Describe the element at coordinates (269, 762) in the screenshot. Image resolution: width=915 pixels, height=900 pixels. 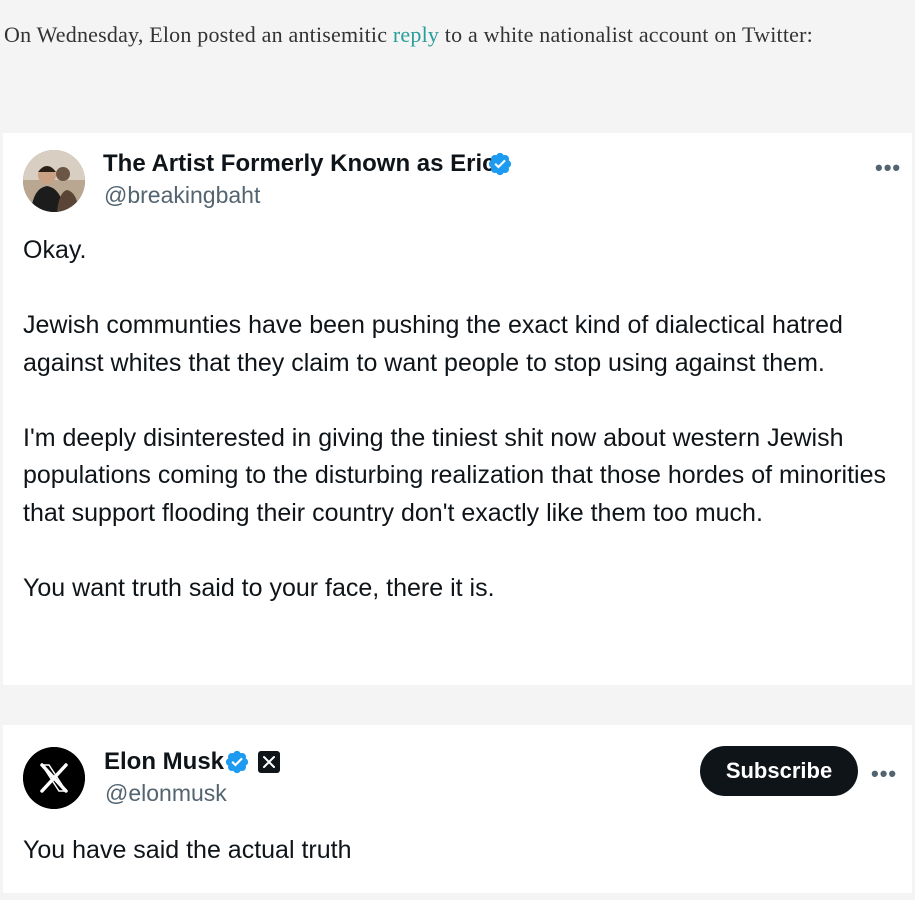
I see `x-affiliation-icon` at that location.